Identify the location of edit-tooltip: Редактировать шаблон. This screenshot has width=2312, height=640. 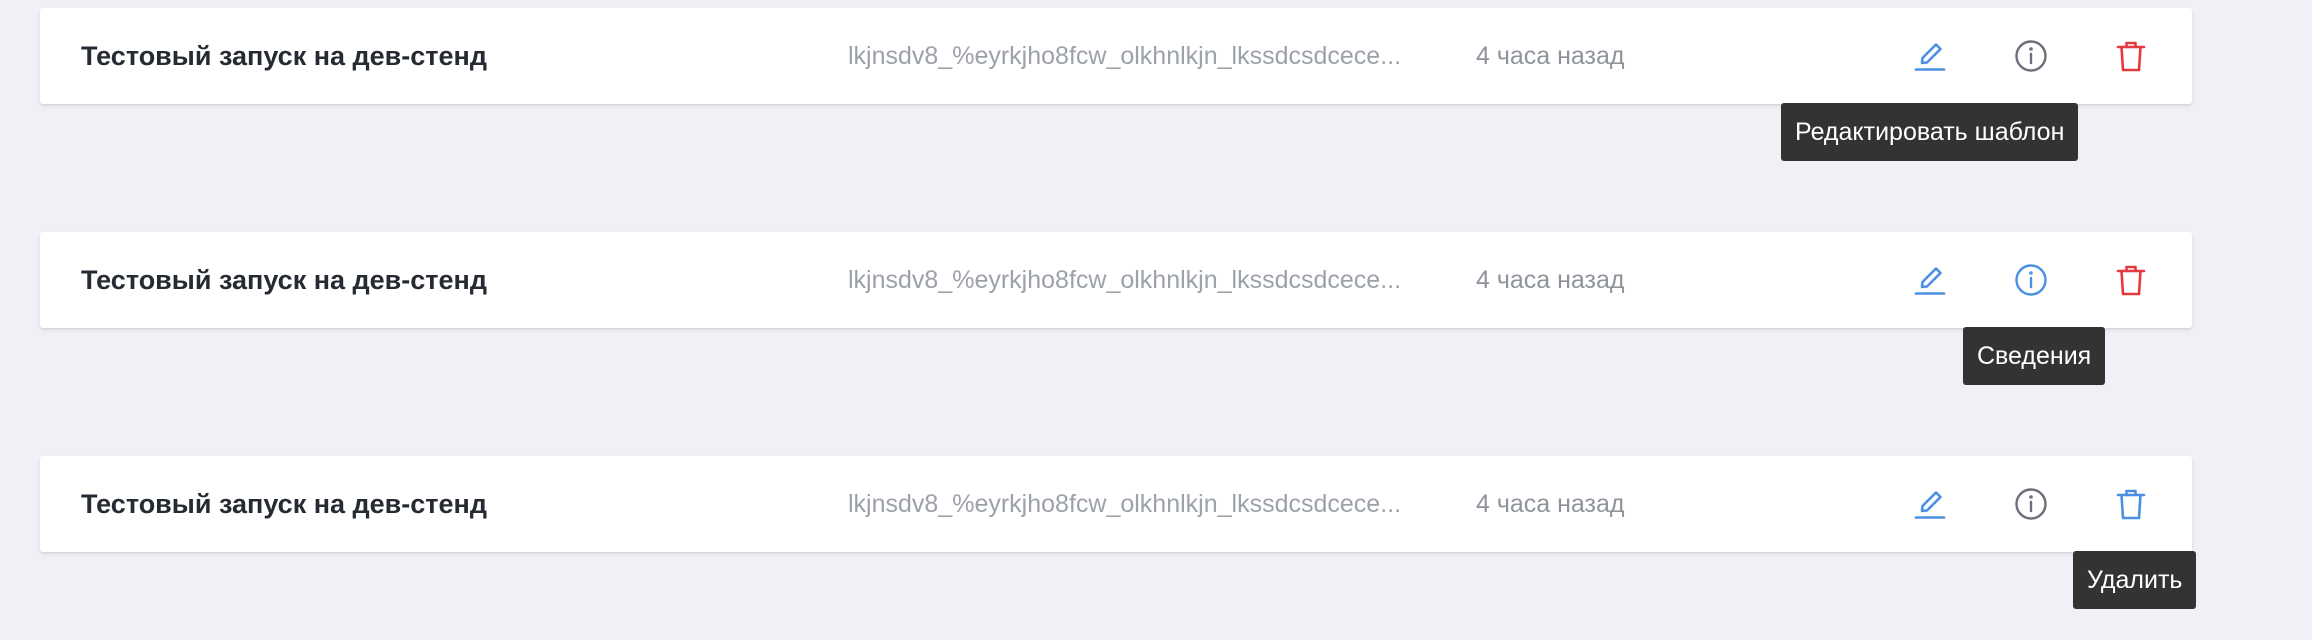
(1930, 132).